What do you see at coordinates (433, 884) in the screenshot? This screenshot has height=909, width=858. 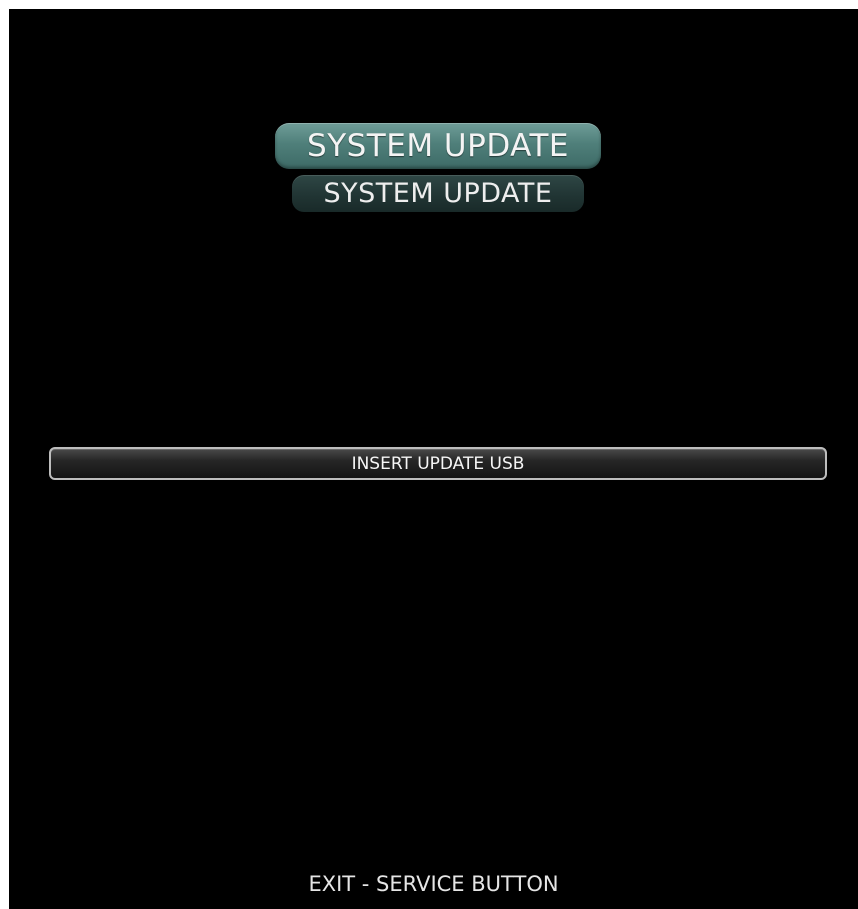 I see `exit-hint: EXIT - SERVICE BUTTON` at bounding box center [433, 884].